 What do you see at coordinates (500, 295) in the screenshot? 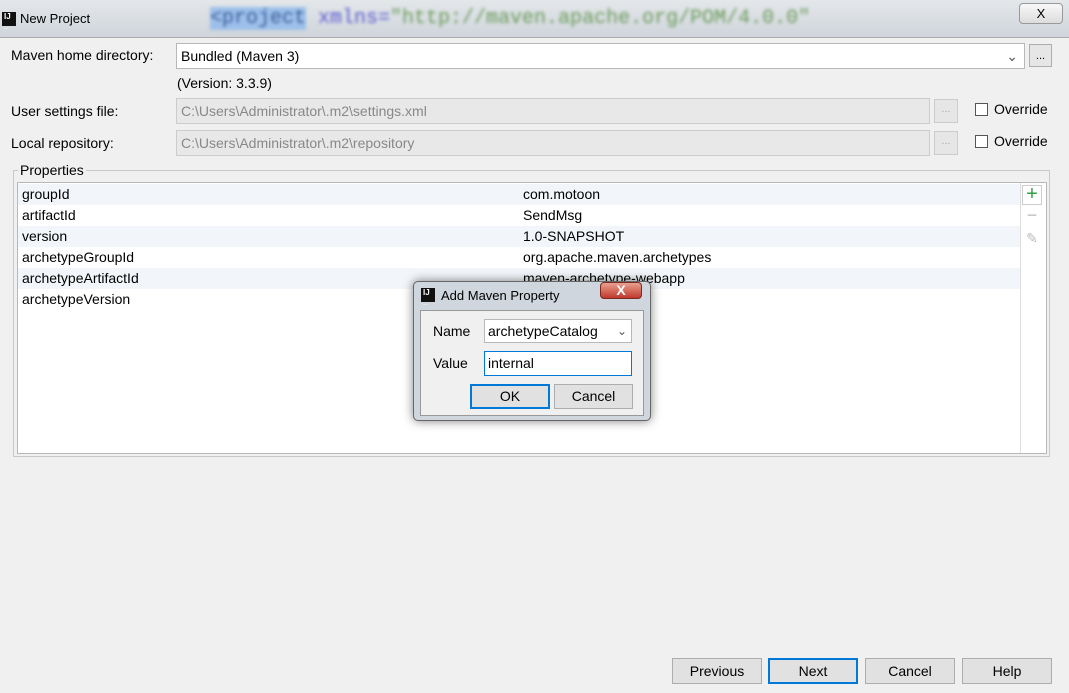
I see `dialog-title: Add Maven Property` at bounding box center [500, 295].